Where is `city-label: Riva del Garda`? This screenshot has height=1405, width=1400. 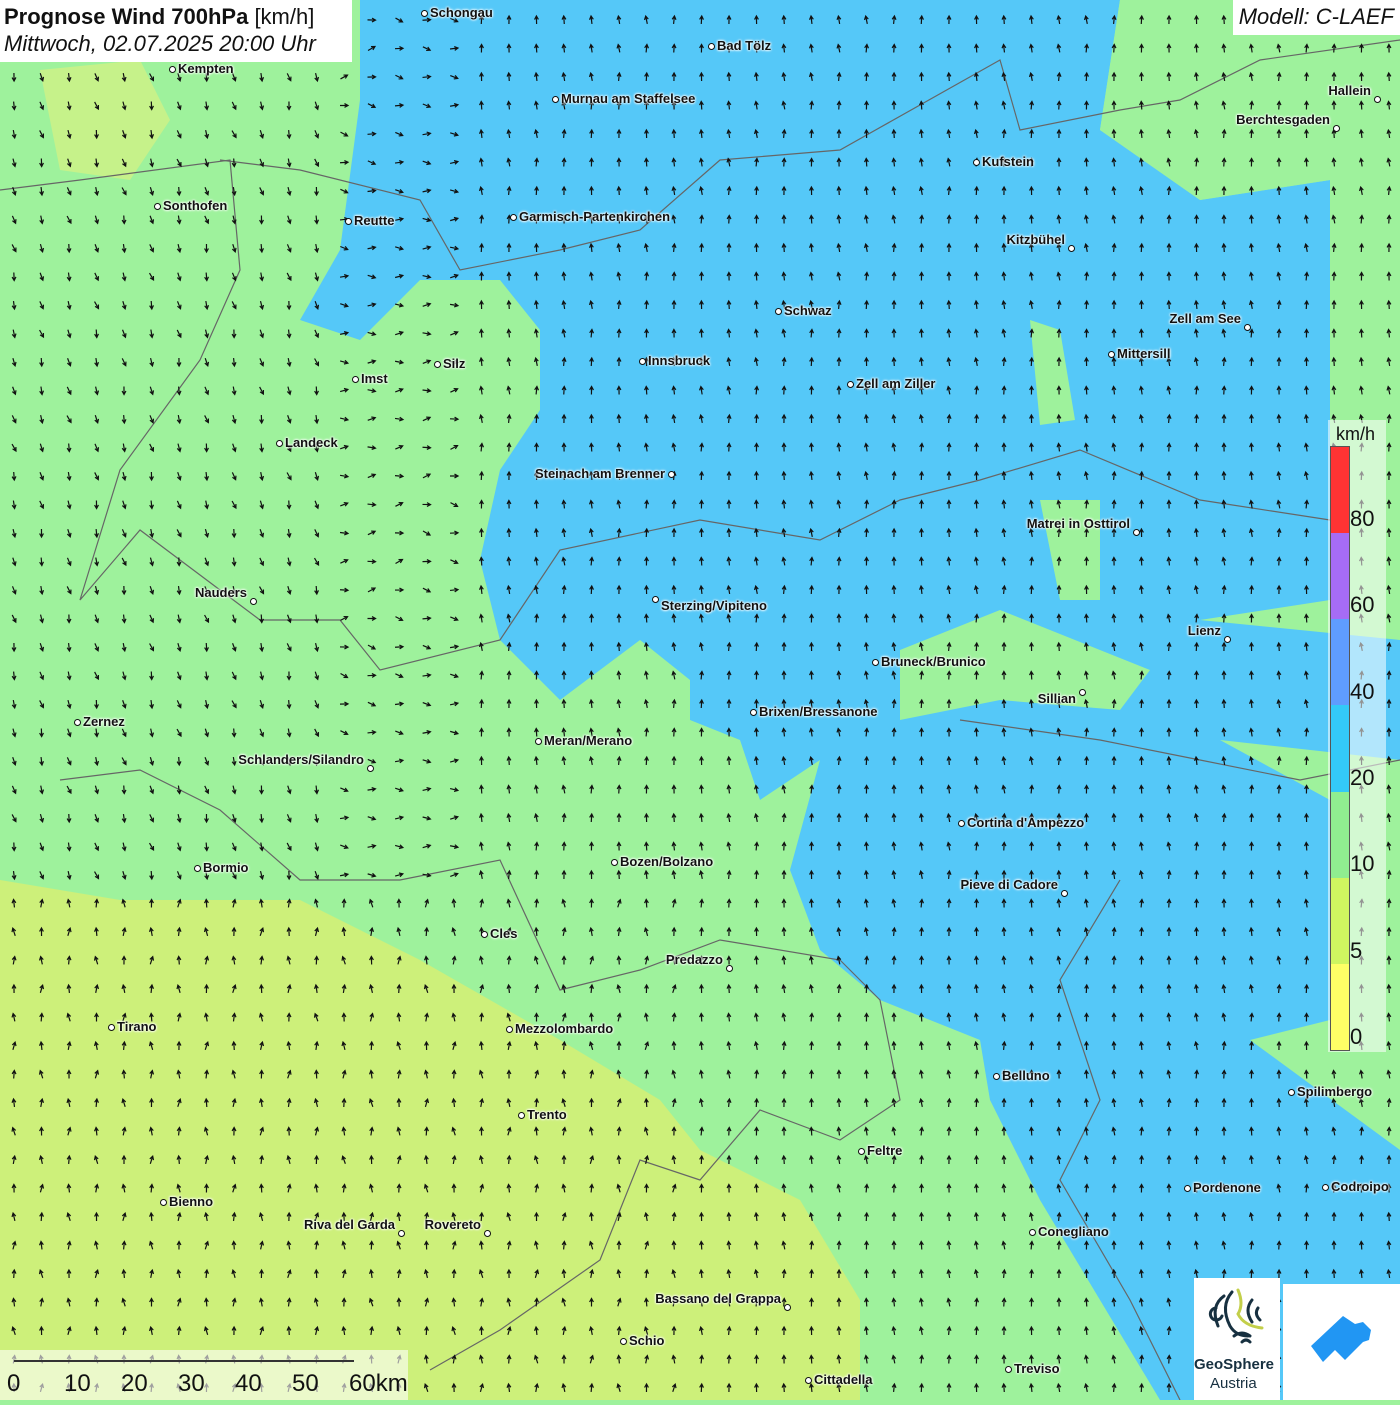 city-label: Riva del Garda is located at coordinates (349, 1224).